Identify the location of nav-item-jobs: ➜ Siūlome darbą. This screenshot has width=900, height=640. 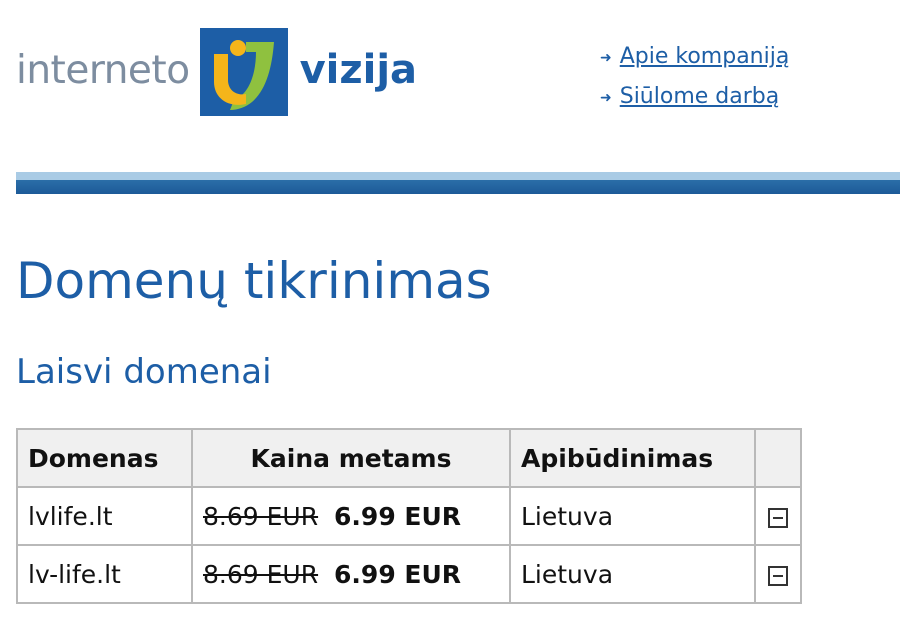
(694, 96).